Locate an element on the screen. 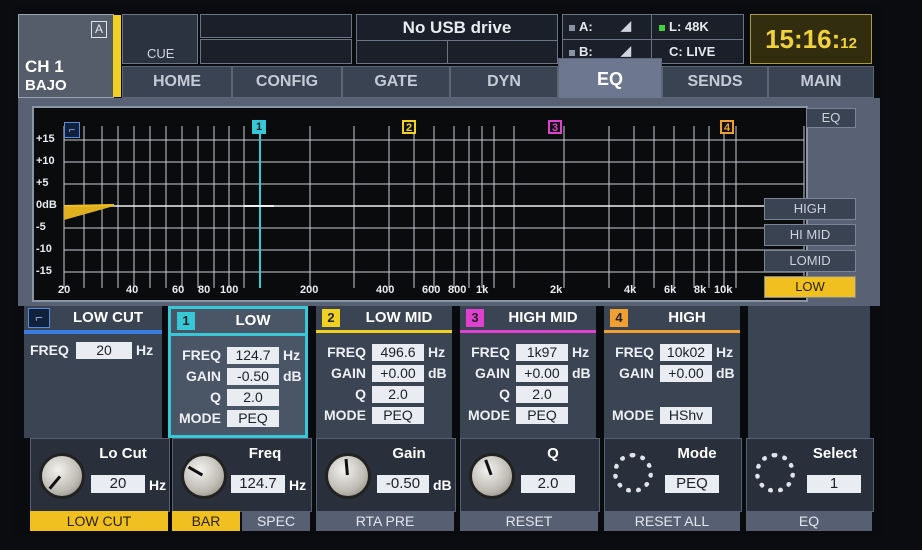  lowmid-mode-value: PEQ is located at coordinates (398, 415).